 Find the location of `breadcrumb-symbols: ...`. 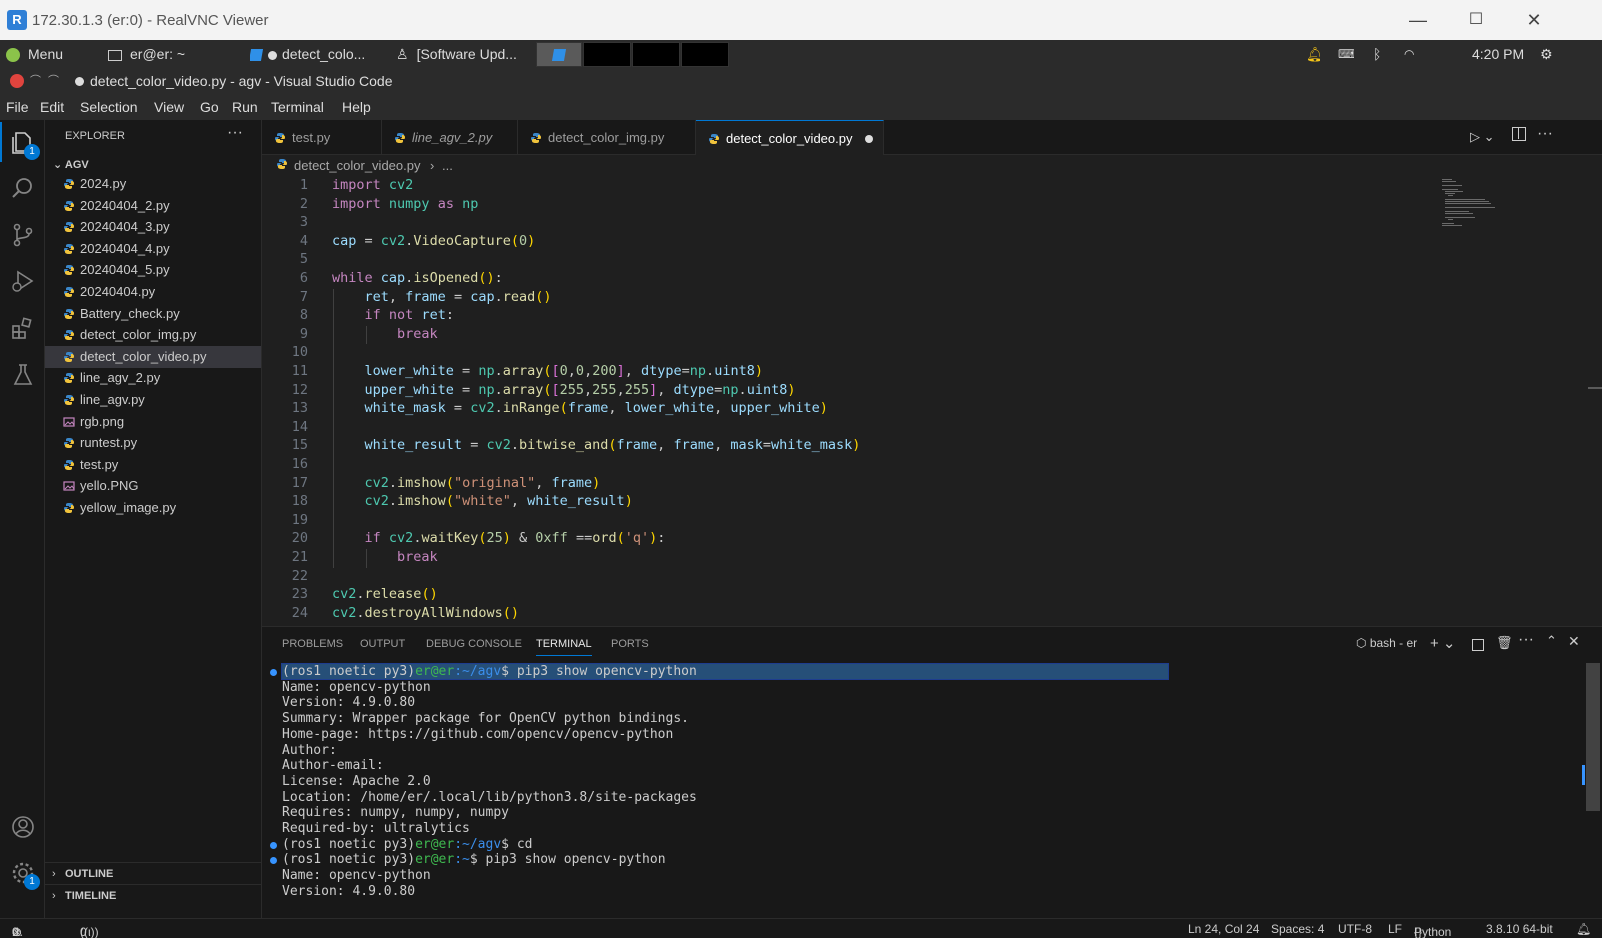

breadcrumb-symbols: ... is located at coordinates (447, 165).